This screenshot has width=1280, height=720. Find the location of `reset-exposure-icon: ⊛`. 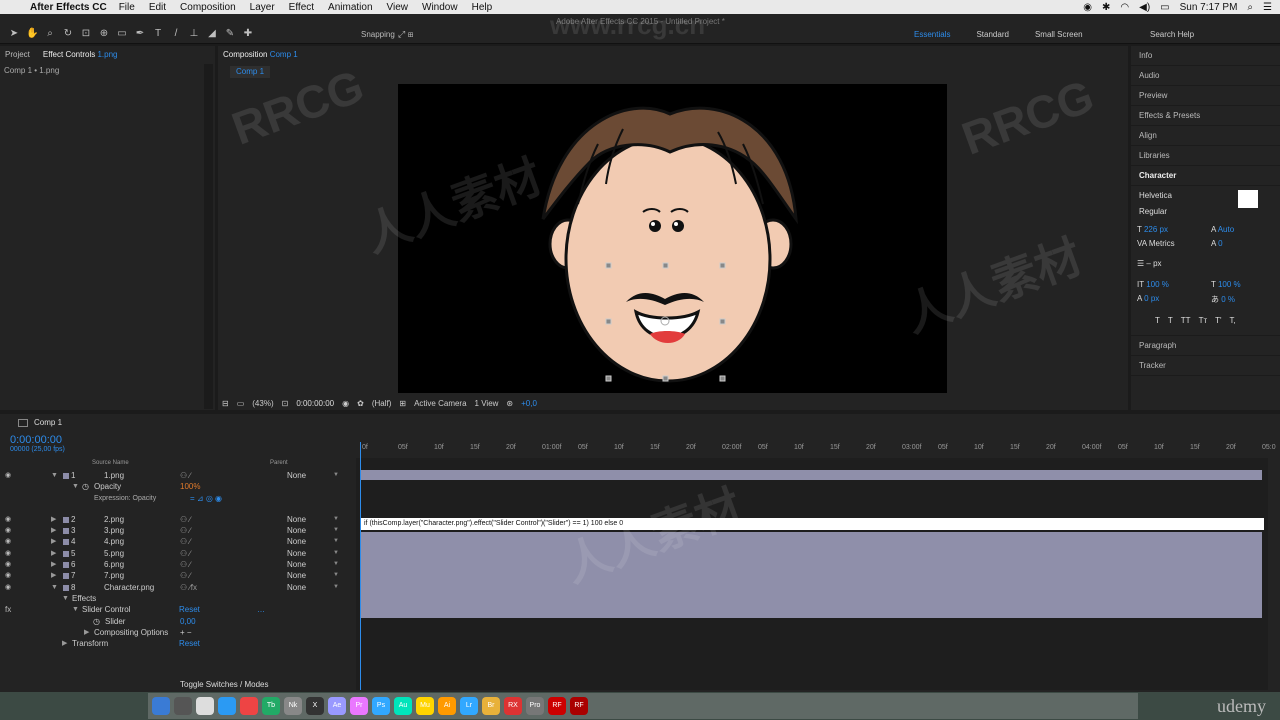

reset-exposure-icon: ⊛ is located at coordinates (509, 403).